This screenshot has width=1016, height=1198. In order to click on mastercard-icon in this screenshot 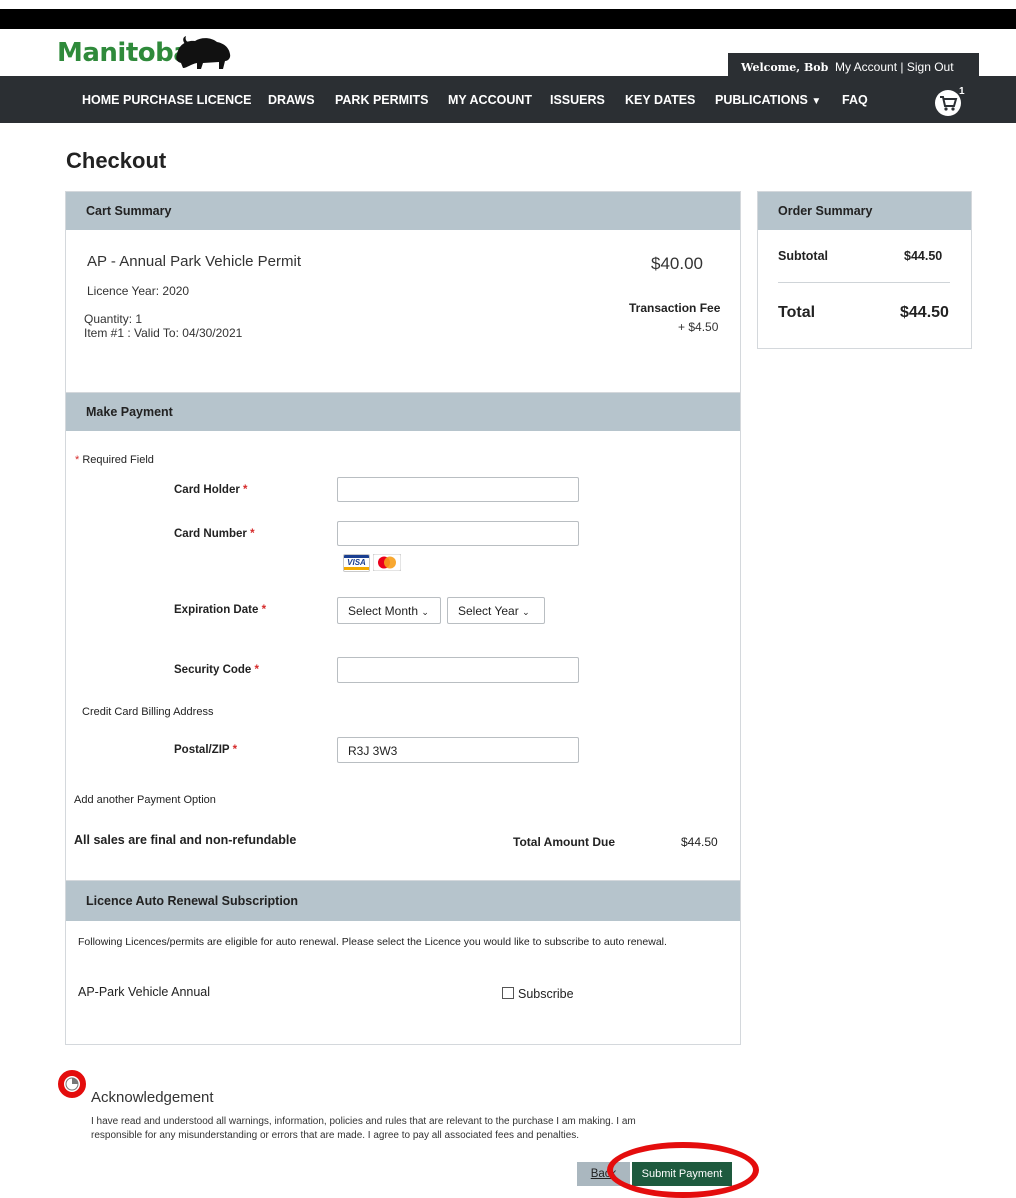, I will do `click(387, 562)`.